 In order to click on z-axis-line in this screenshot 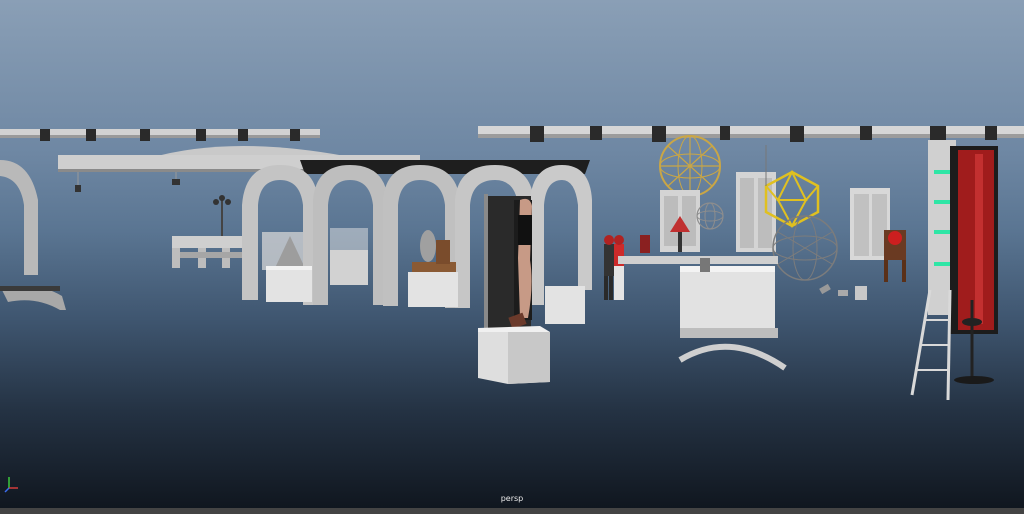, I will do `click(7, 490)`.